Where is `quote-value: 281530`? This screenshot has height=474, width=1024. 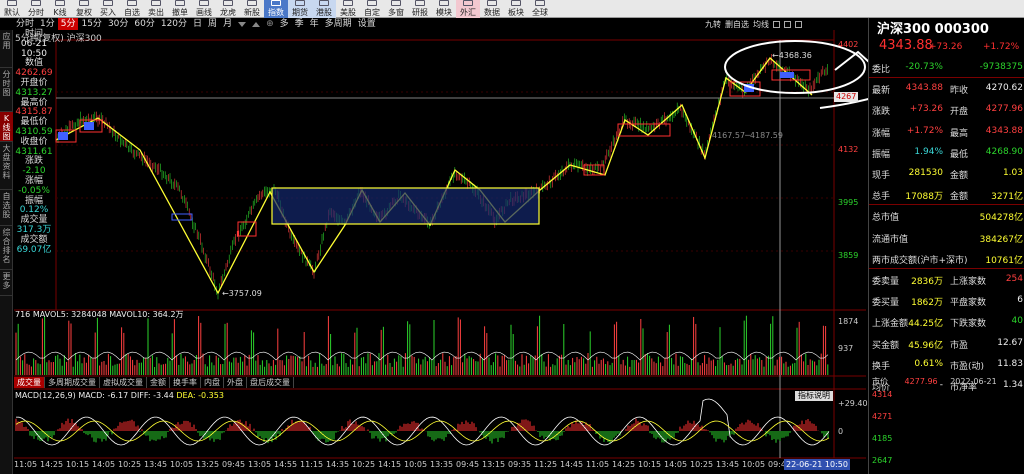 quote-value: 281530 is located at coordinates (925, 173).